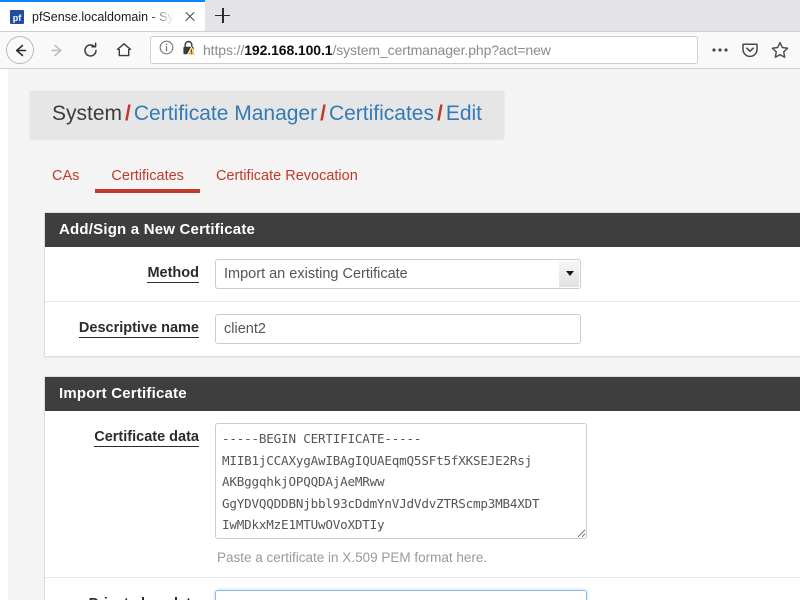 This screenshot has width=800, height=600. I want to click on breadcrumb-link-certificates: Certificates, so click(381, 113).